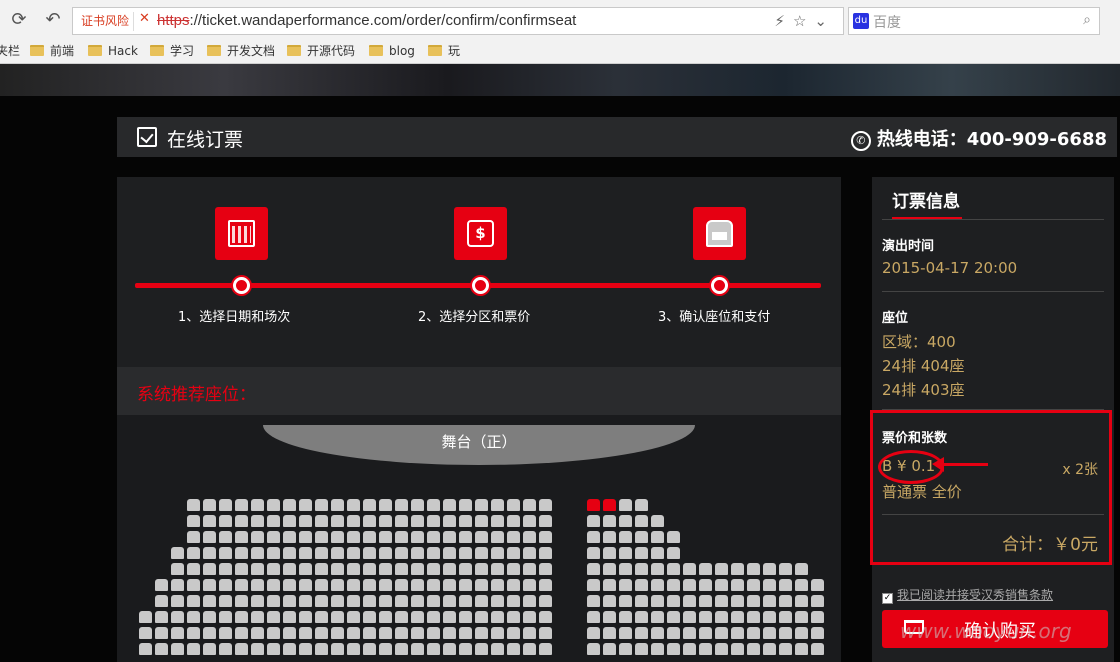 Image resolution: width=1120 pixels, height=662 pixels. Describe the element at coordinates (444, 51) in the screenshot. I see `bookmark-item: 玩` at that location.